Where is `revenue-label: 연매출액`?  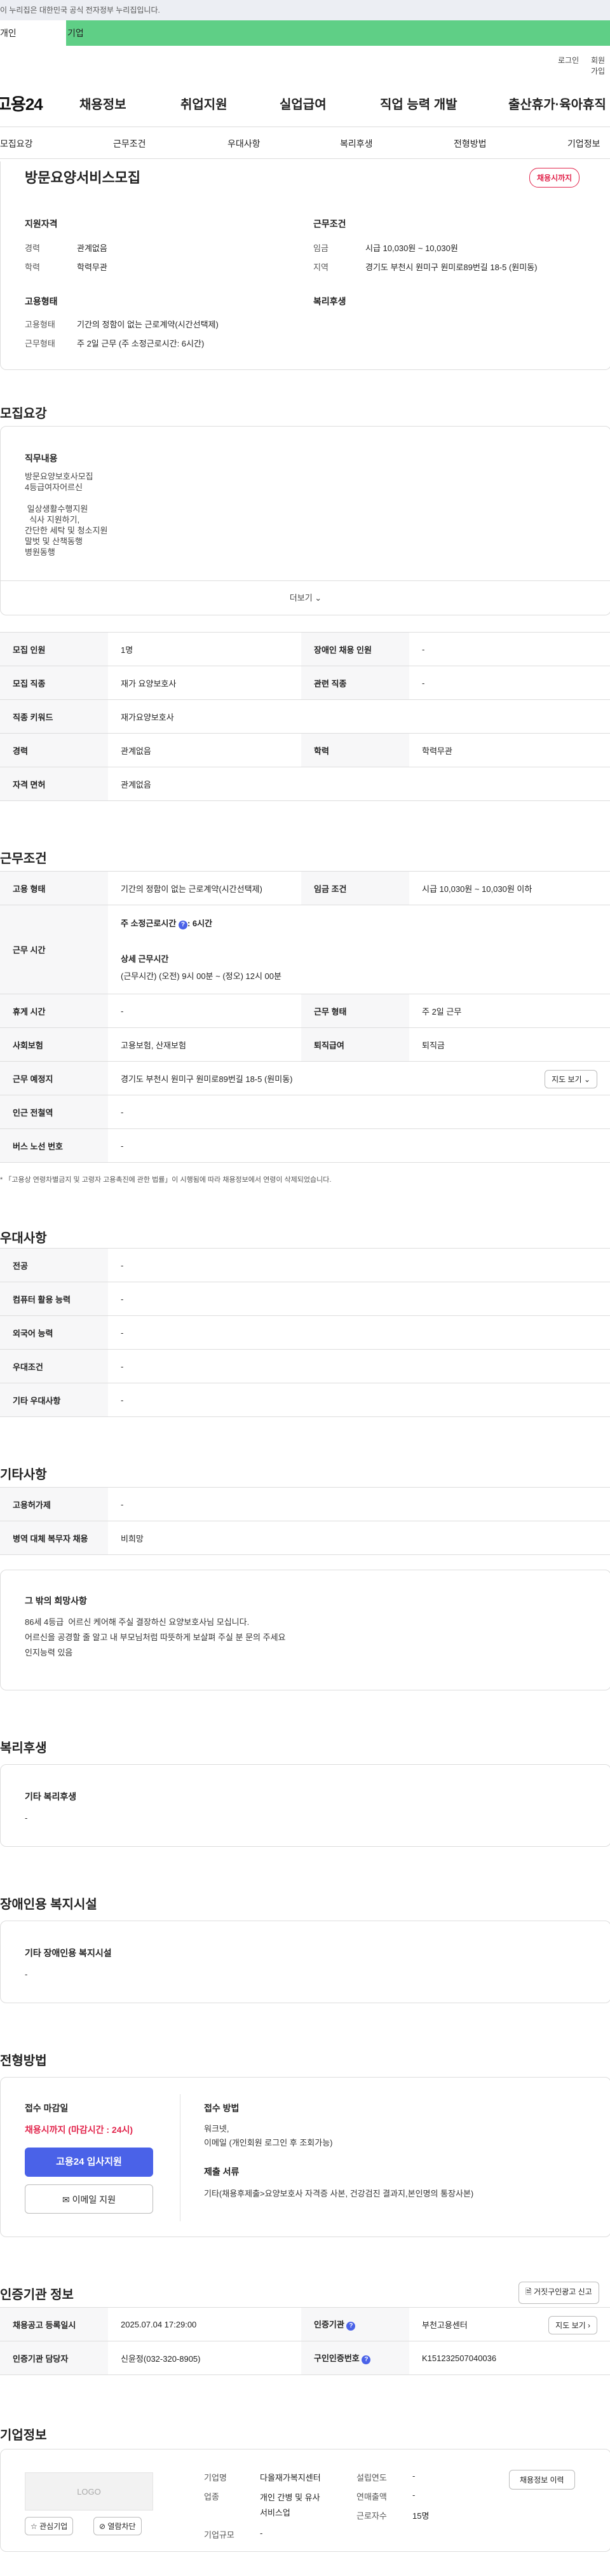 revenue-label: 연매출액 is located at coordinates (371, 2497).